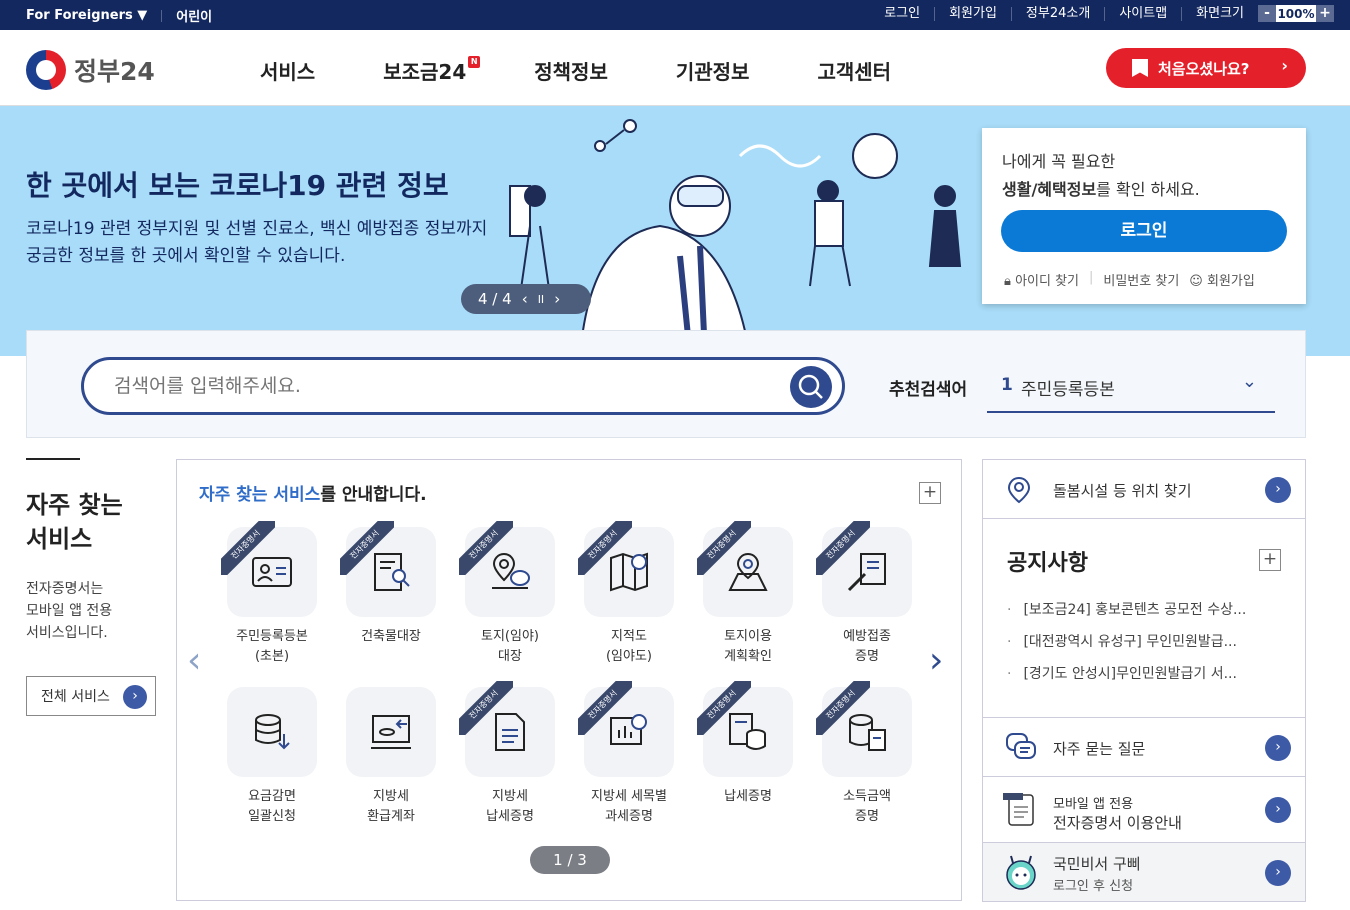 The height and width of the screenshot is (910, 1350). I want to click on search-area: 추천검색어 1 주민등록등본 ⌄, so click(666, 384).